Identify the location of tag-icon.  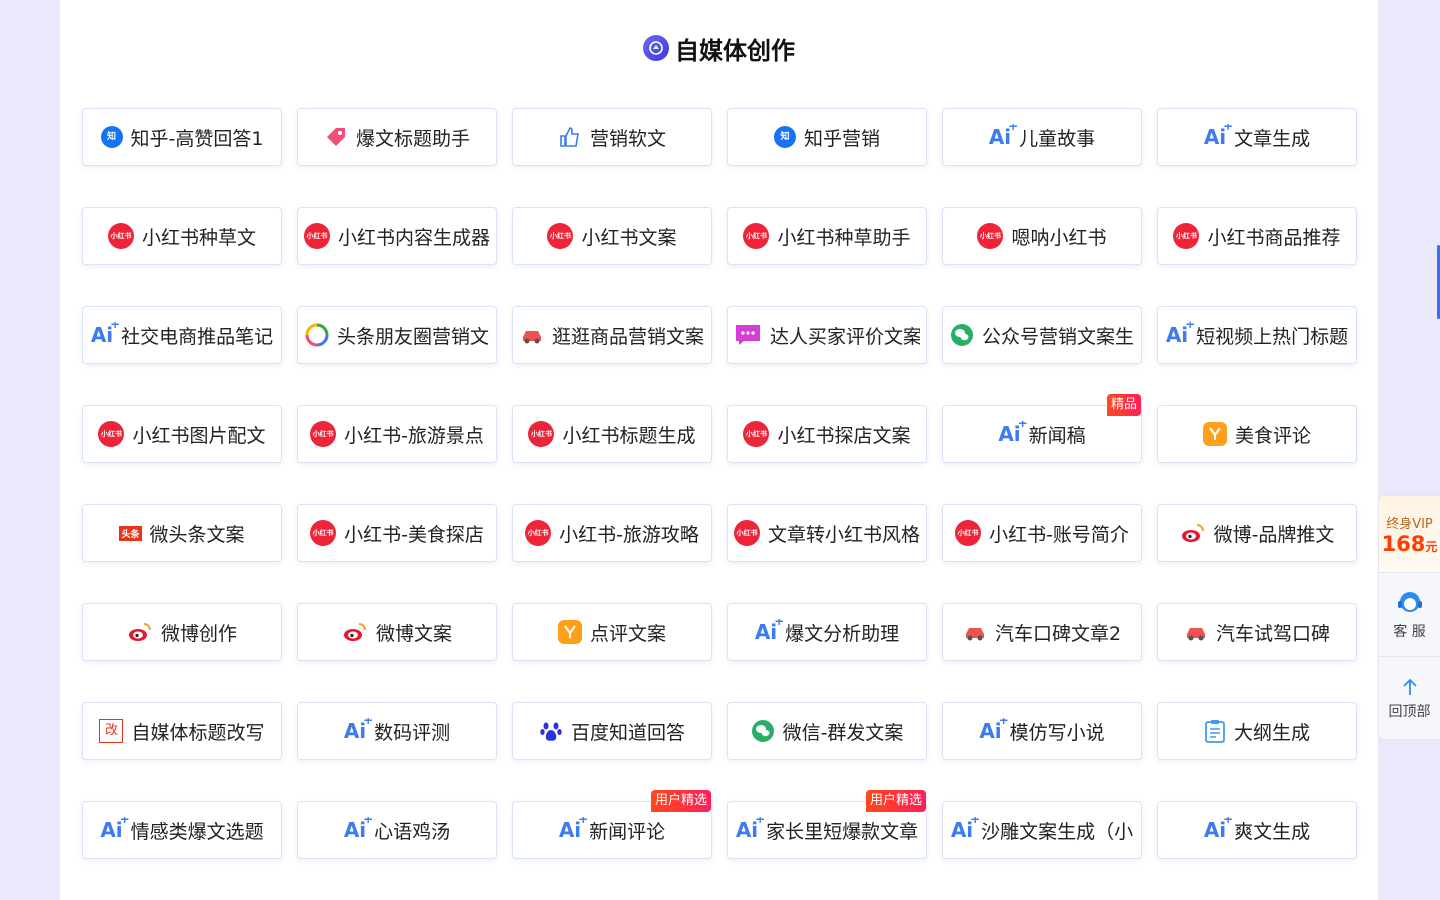
(336, 137).